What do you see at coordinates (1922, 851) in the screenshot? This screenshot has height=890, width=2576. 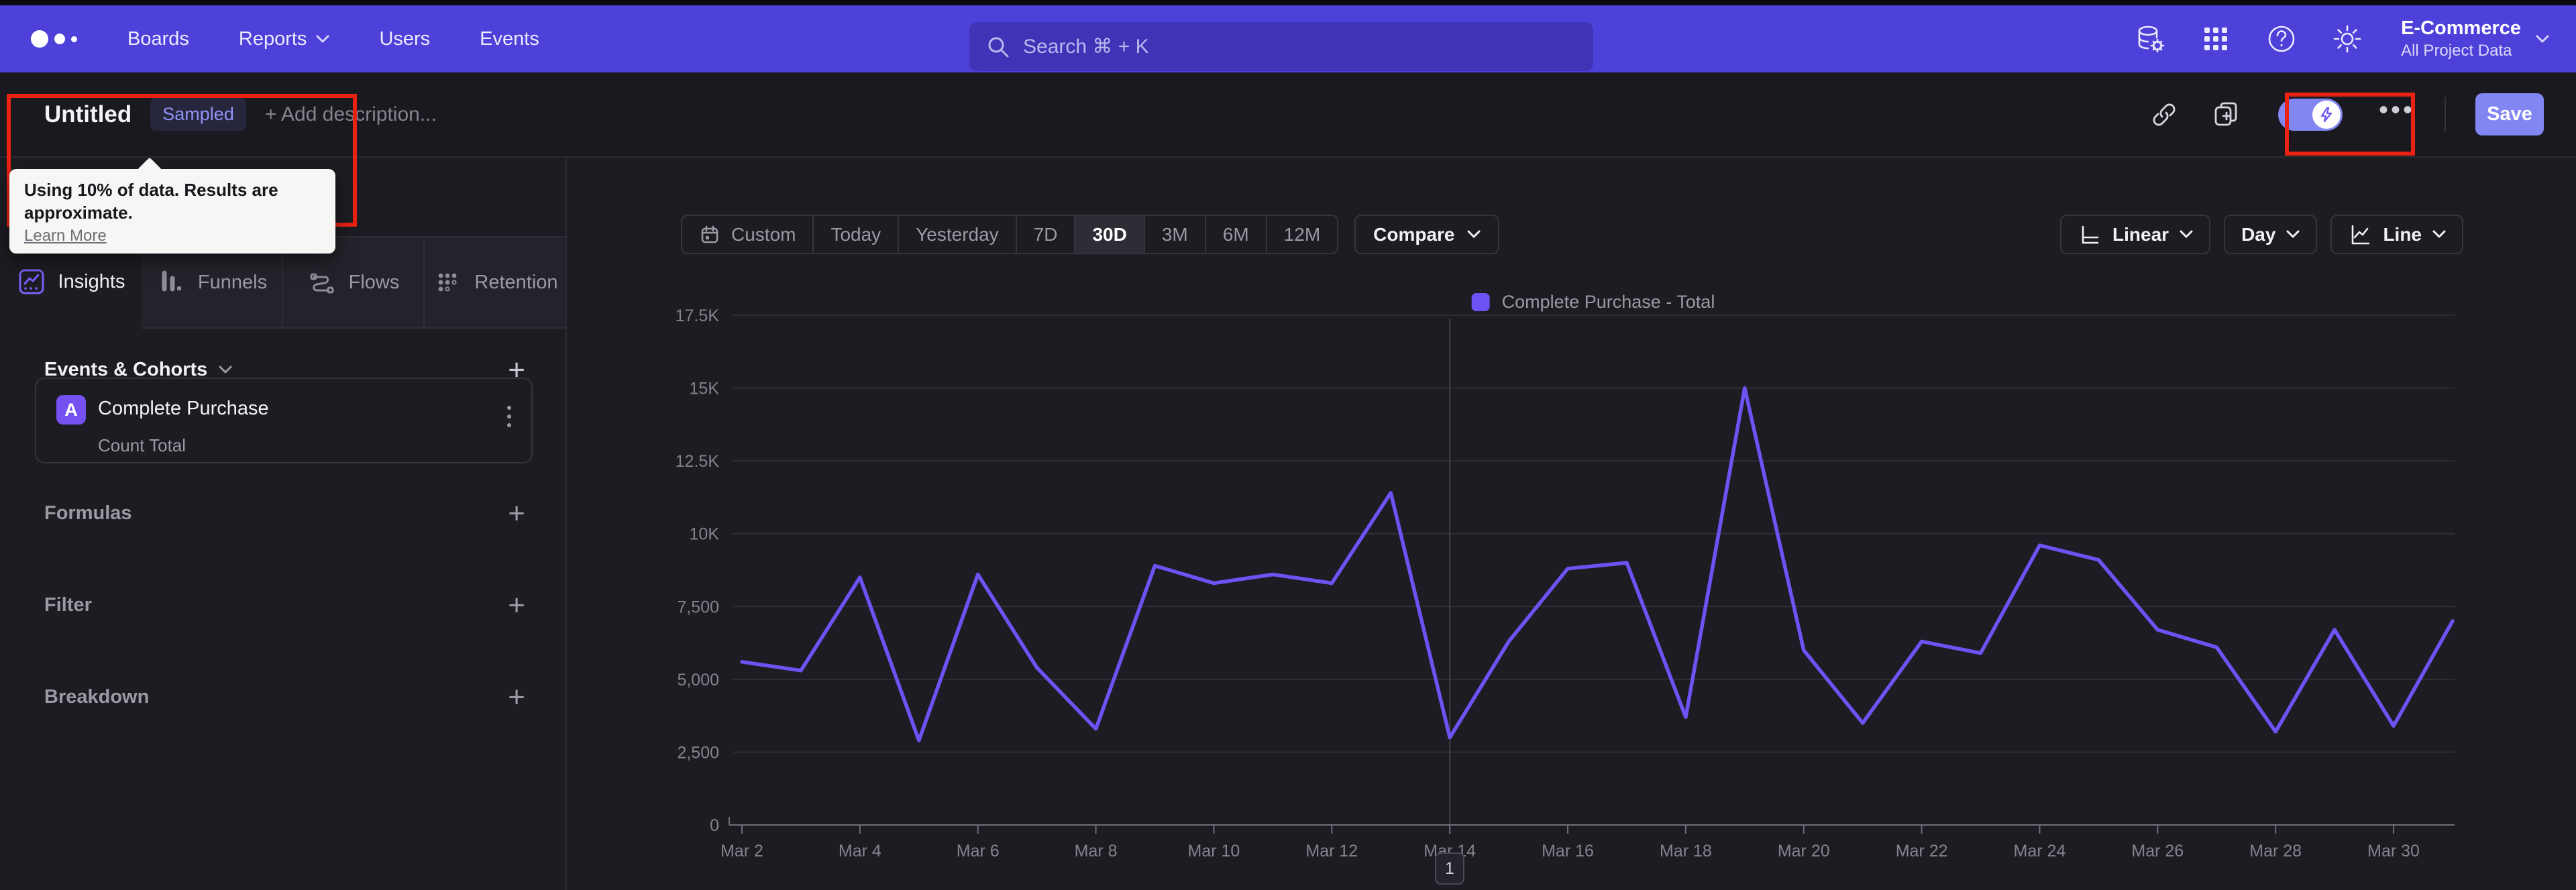 I see `svg-text: Mar 22` at bounding box center [1922, 851].